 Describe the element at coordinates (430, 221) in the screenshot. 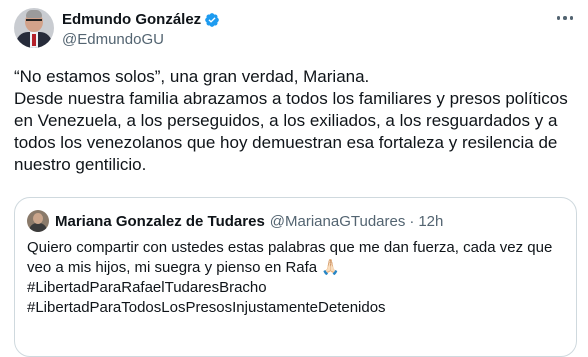

I see `quoted-timestamp: 12h` at that location.